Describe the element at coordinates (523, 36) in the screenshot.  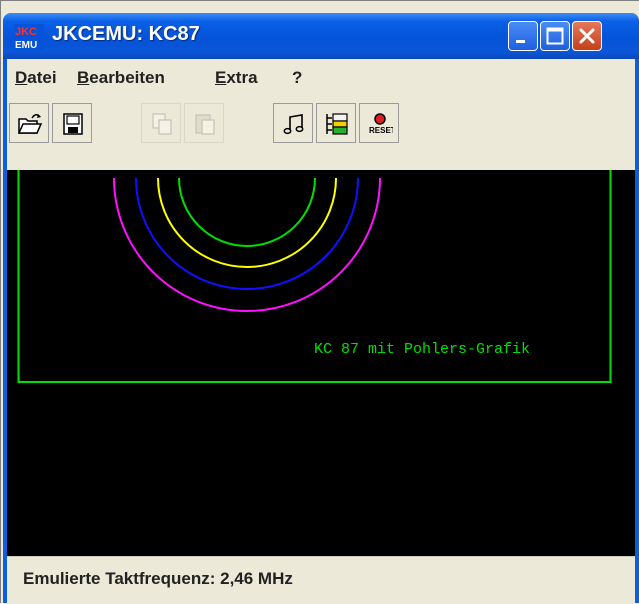
I see `minimize-button` at that location.